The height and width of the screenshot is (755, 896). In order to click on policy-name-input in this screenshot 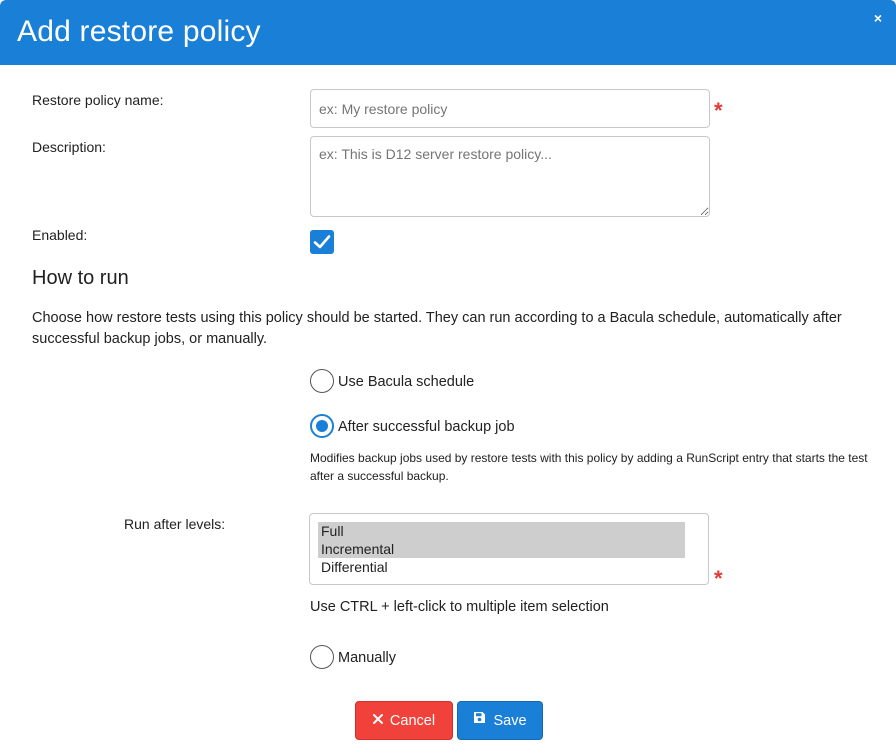, I will do `click(510, 108)`.